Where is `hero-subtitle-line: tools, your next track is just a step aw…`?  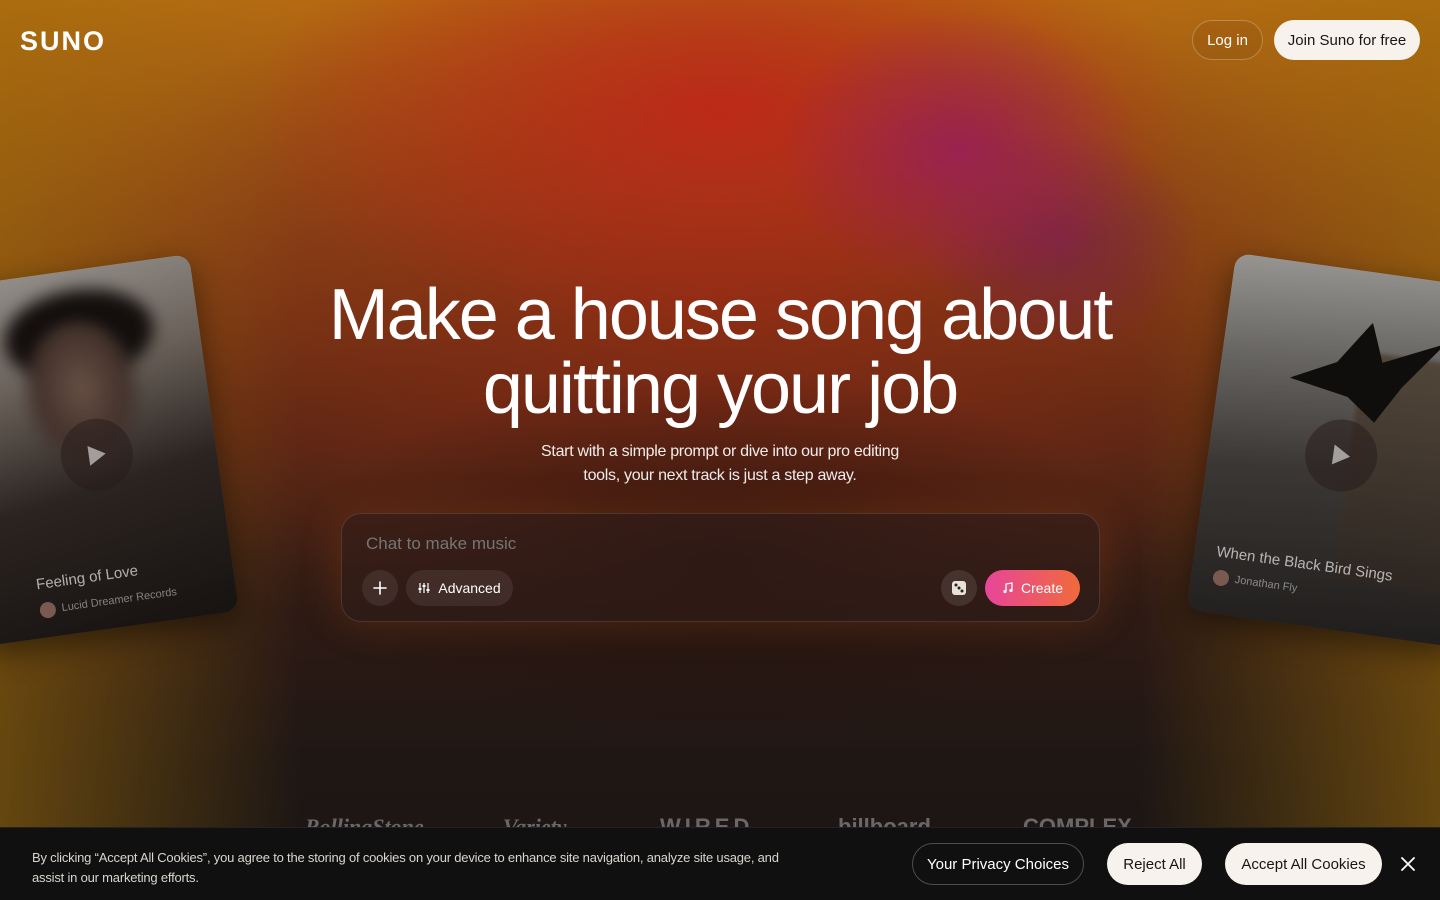
hero-subtitle-line: tools, your next track is just a step aw… is located at coordinates (720, 475).